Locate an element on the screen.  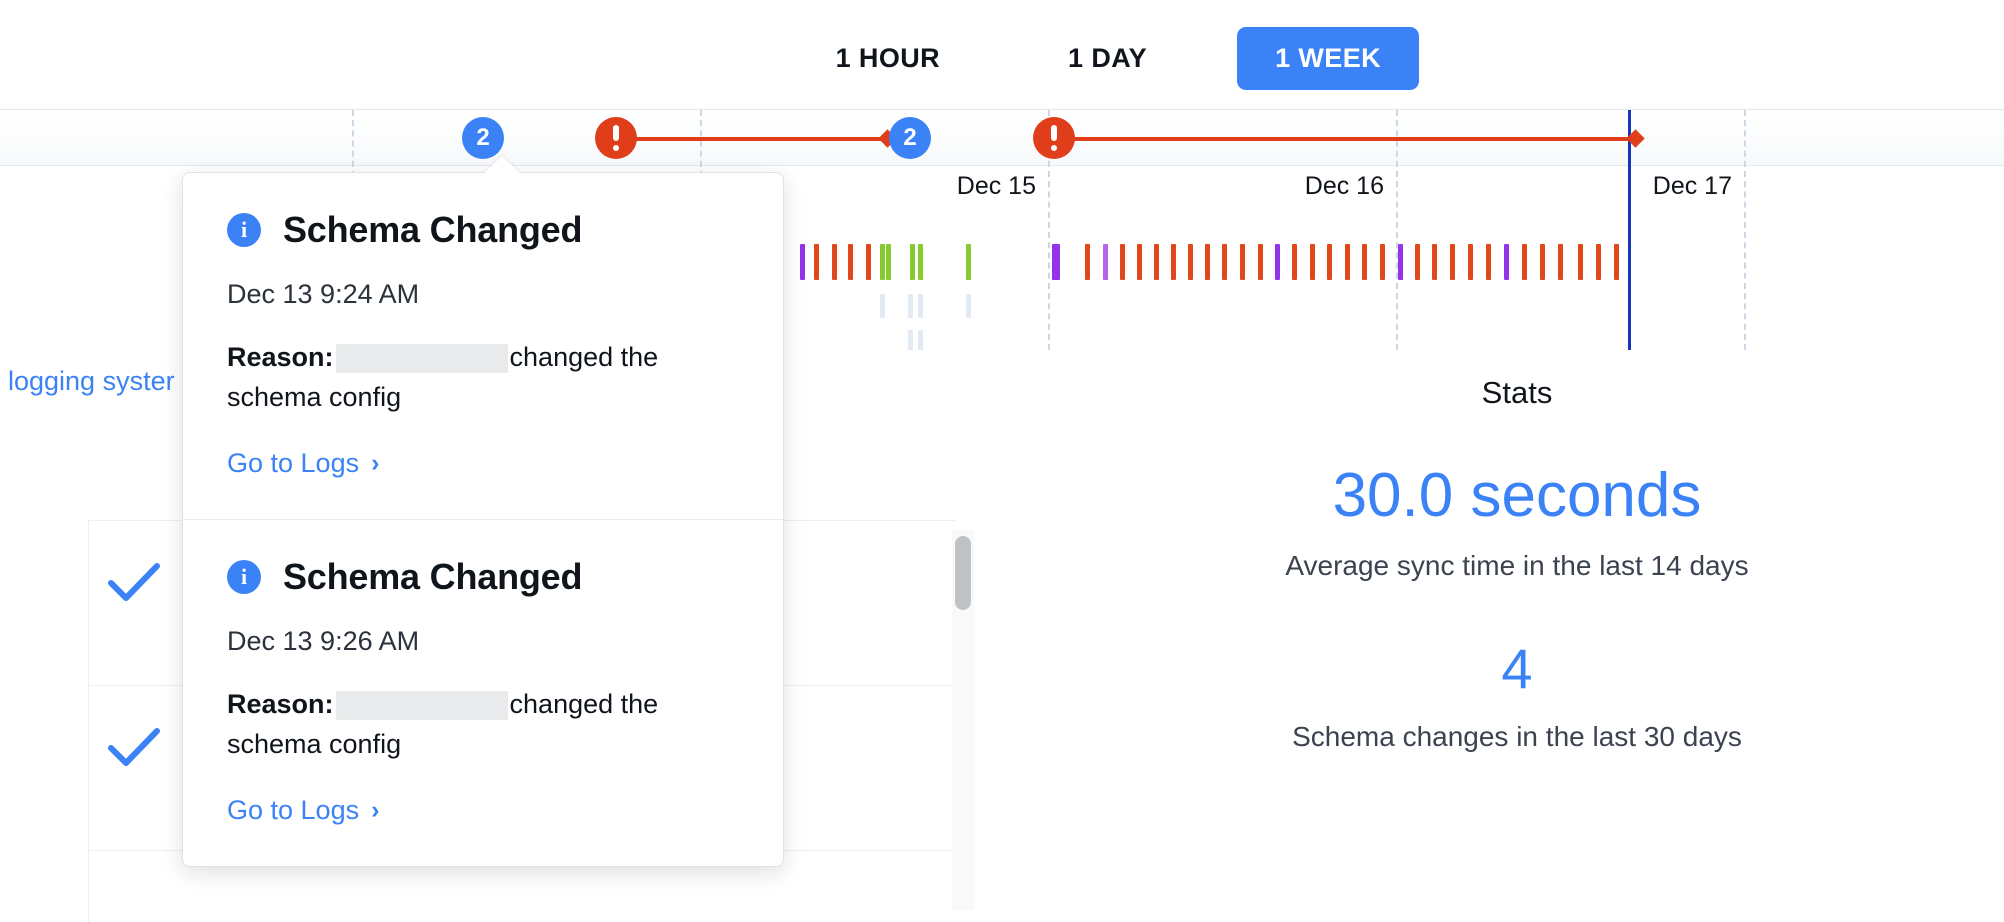
range-button-1-week: 1 WEEK is located at coordinates (1328, 58).